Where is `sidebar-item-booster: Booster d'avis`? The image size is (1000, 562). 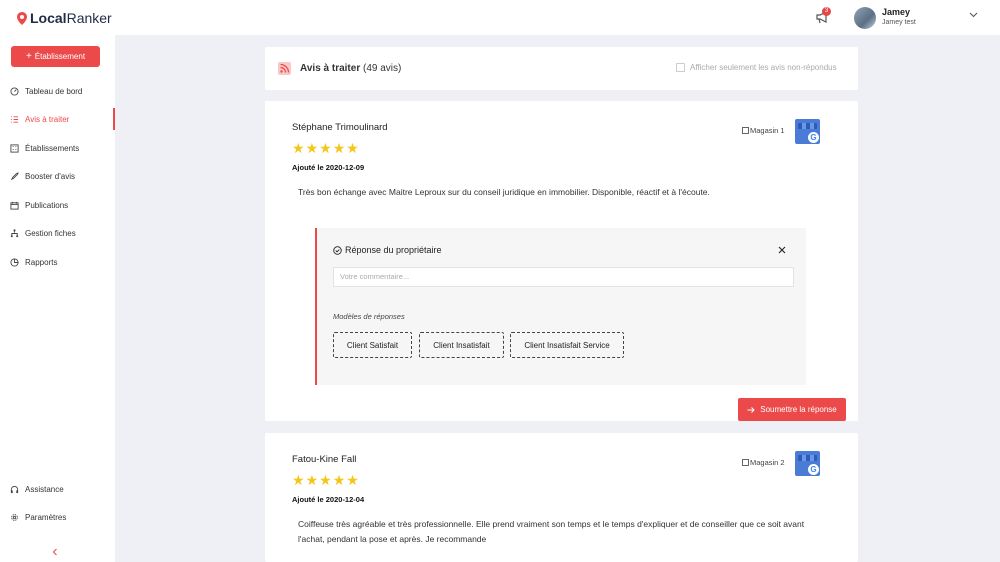
sidebar-item-booster: Booster d'avis is located at coordinates (57, 176).